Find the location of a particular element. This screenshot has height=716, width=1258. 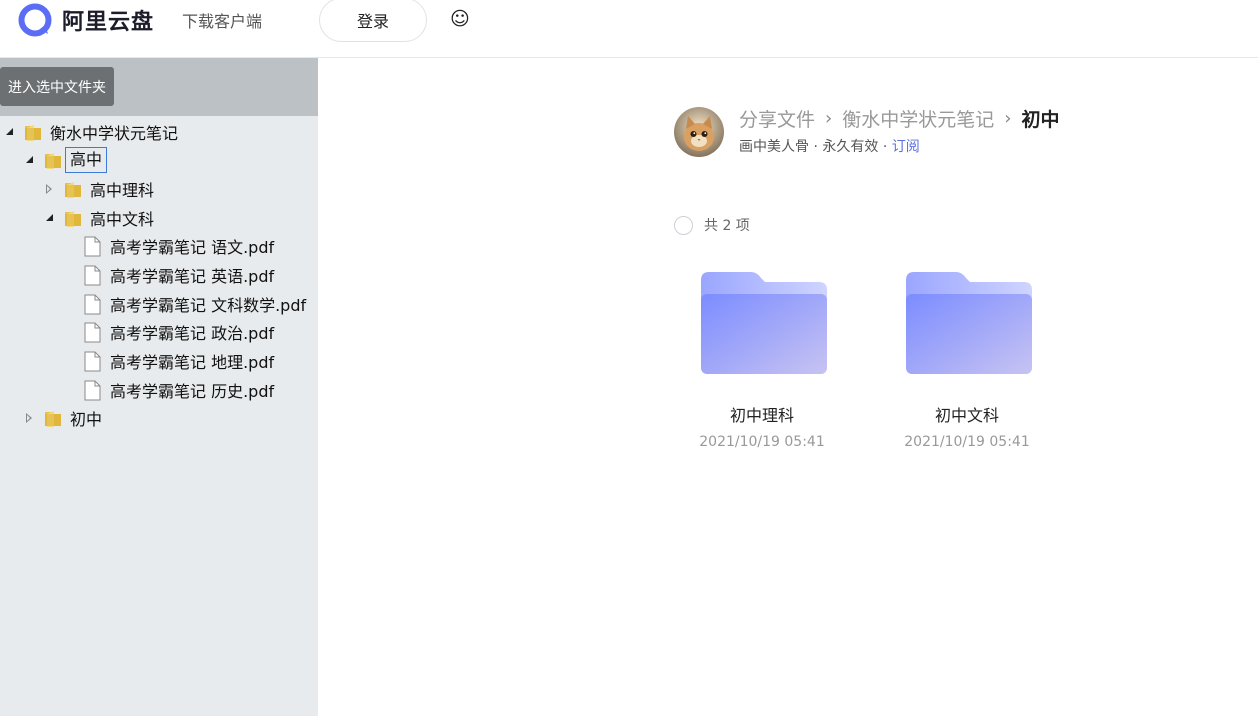

select-all-row: 共 2 项 is located at coordinates (712, 225).